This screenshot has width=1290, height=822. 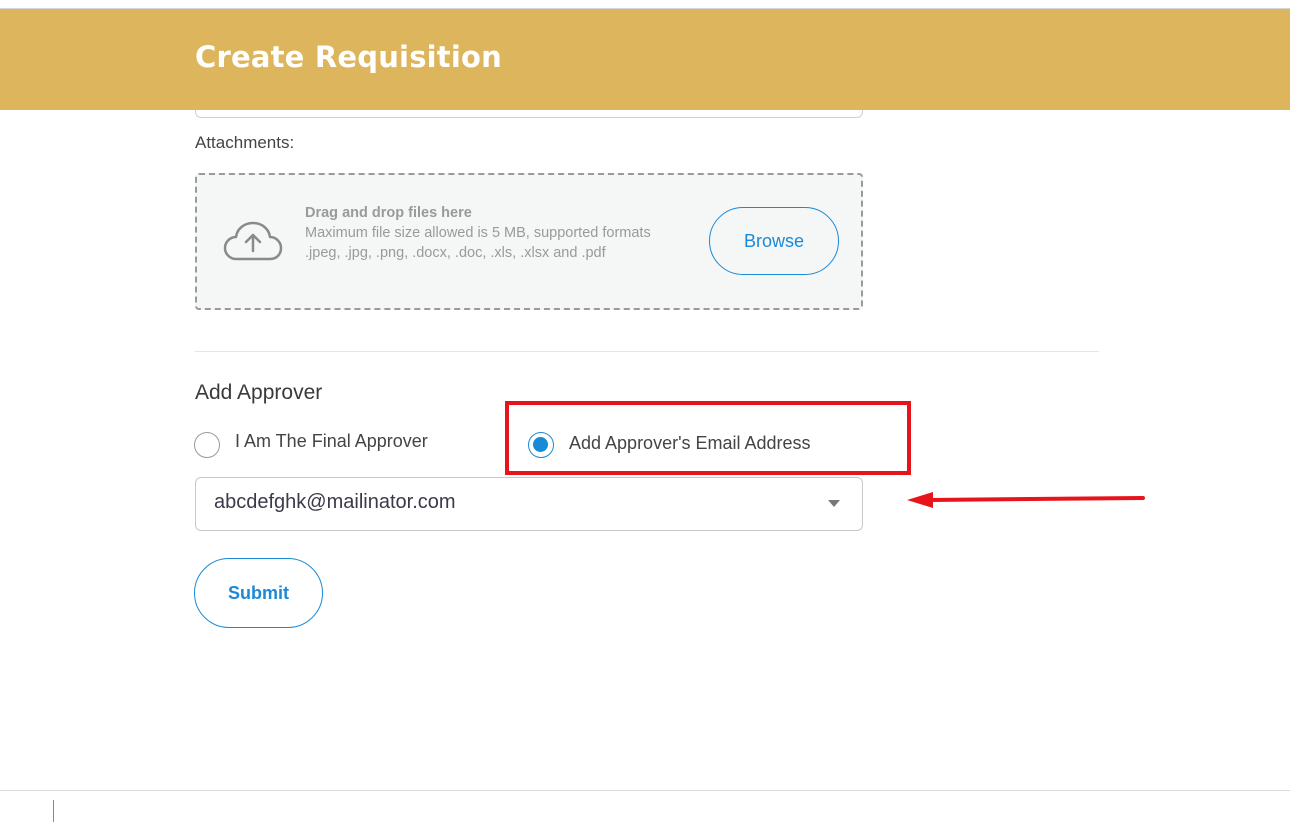 What do you see at coordinates (335, 502) in the screenshot?
I see `approver-email-value: abcdefghk@mailinator.com` at bounding box center [335, 502].